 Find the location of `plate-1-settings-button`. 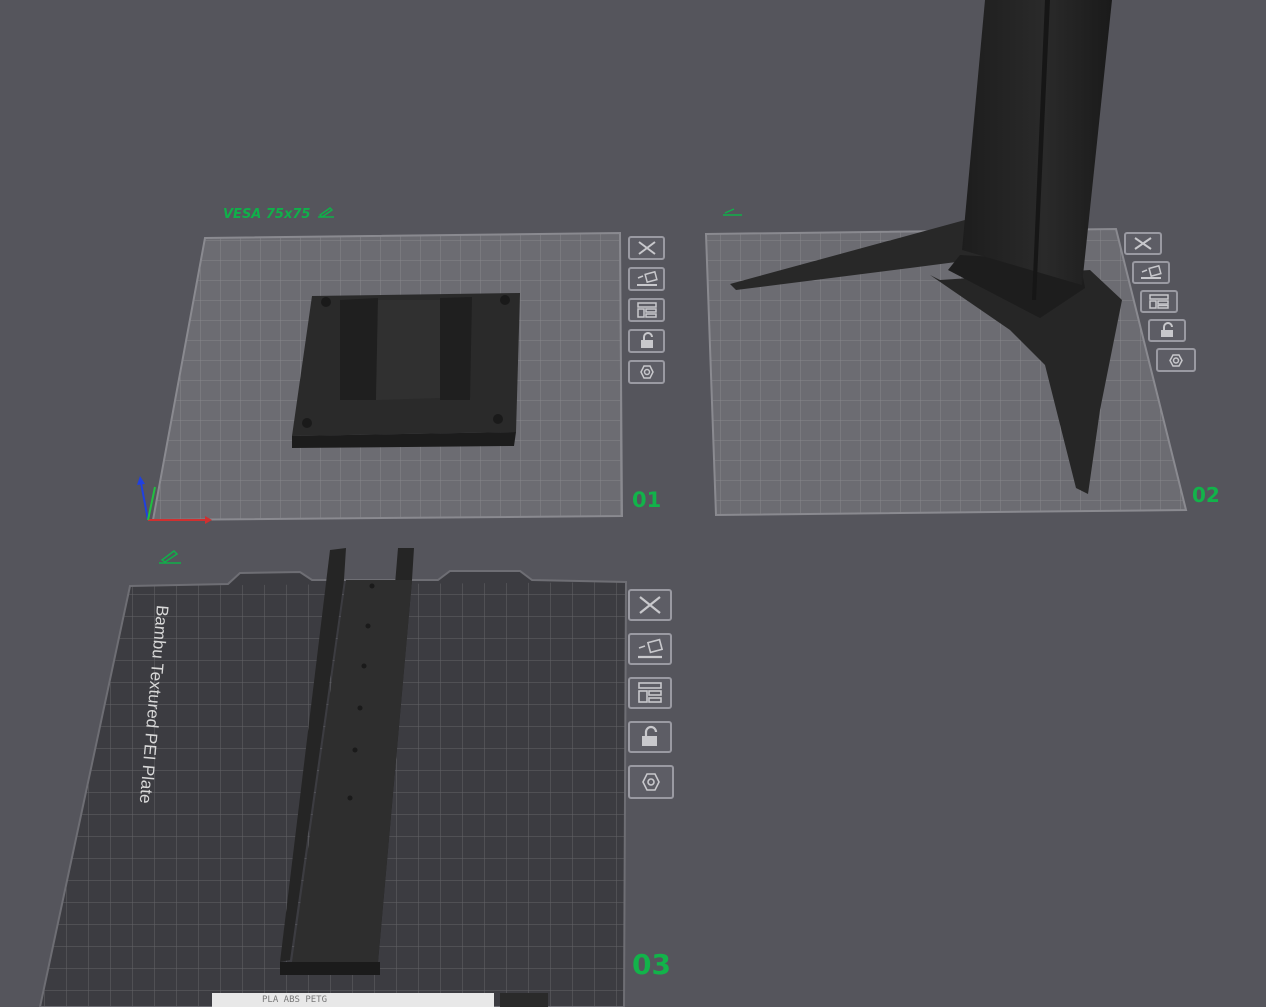

plate-1-settings-button is located at coordinates (646, 372).